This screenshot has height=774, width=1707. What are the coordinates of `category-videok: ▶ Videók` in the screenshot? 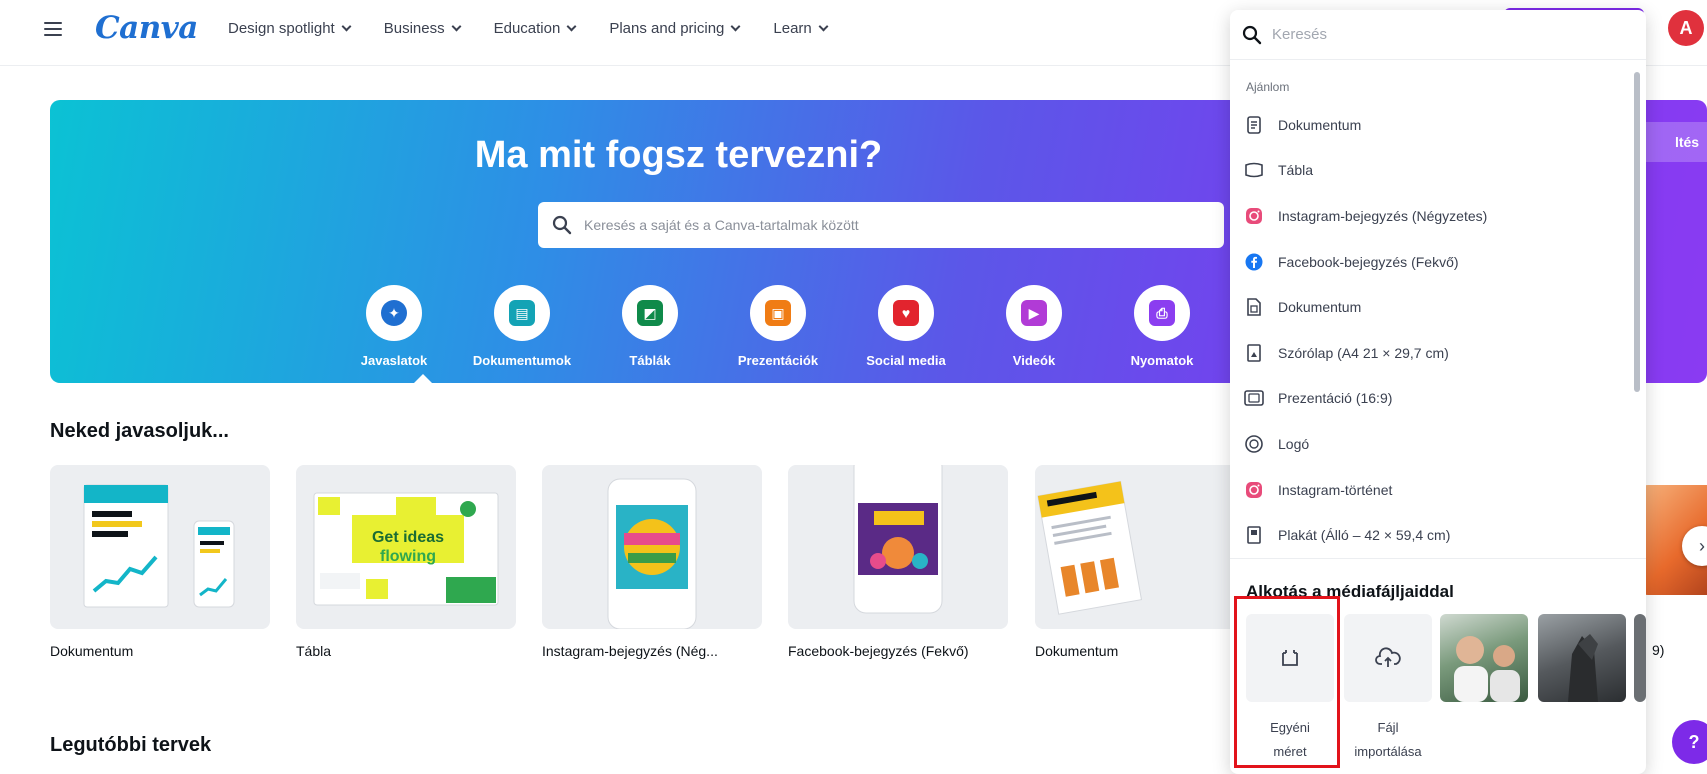 It's located at (1034, 326).